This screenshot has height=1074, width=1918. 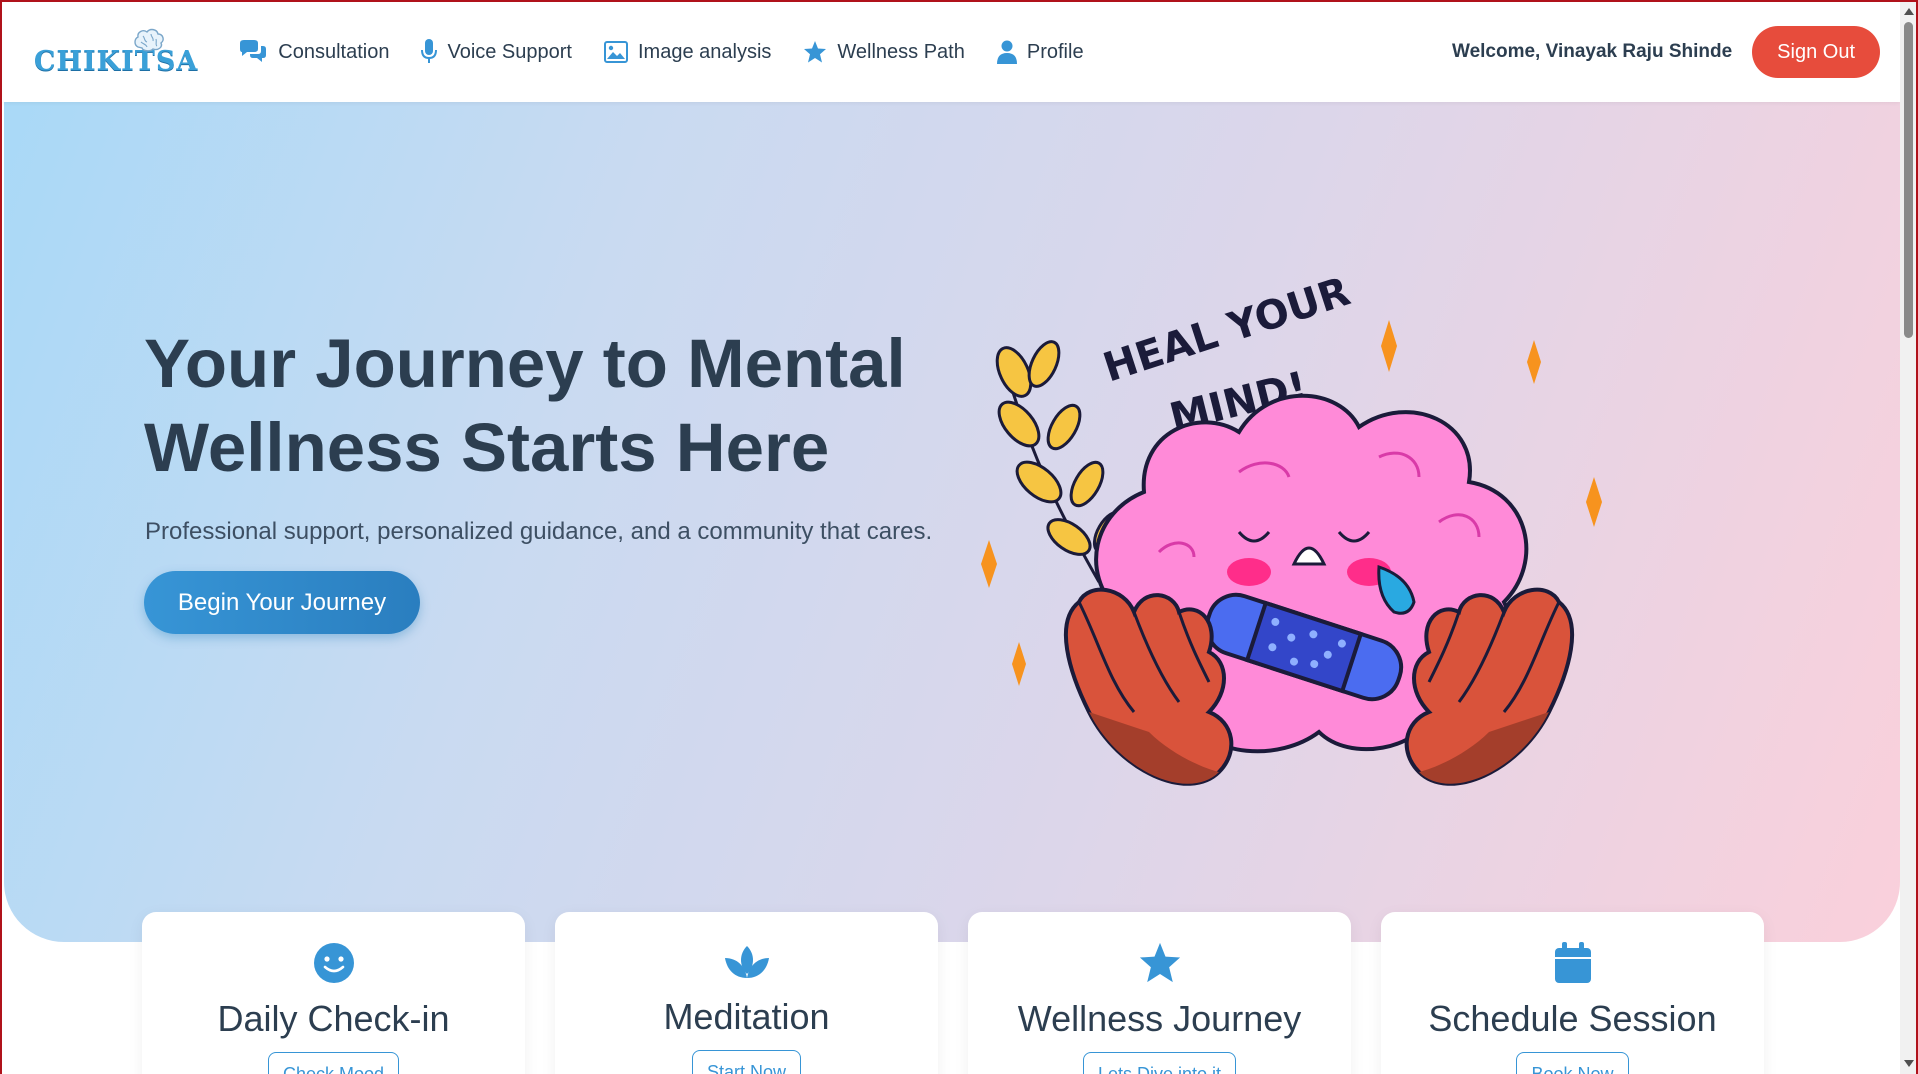 I want to click on nav-wellness-path: Wellness Path, so click(x=884, y=52).